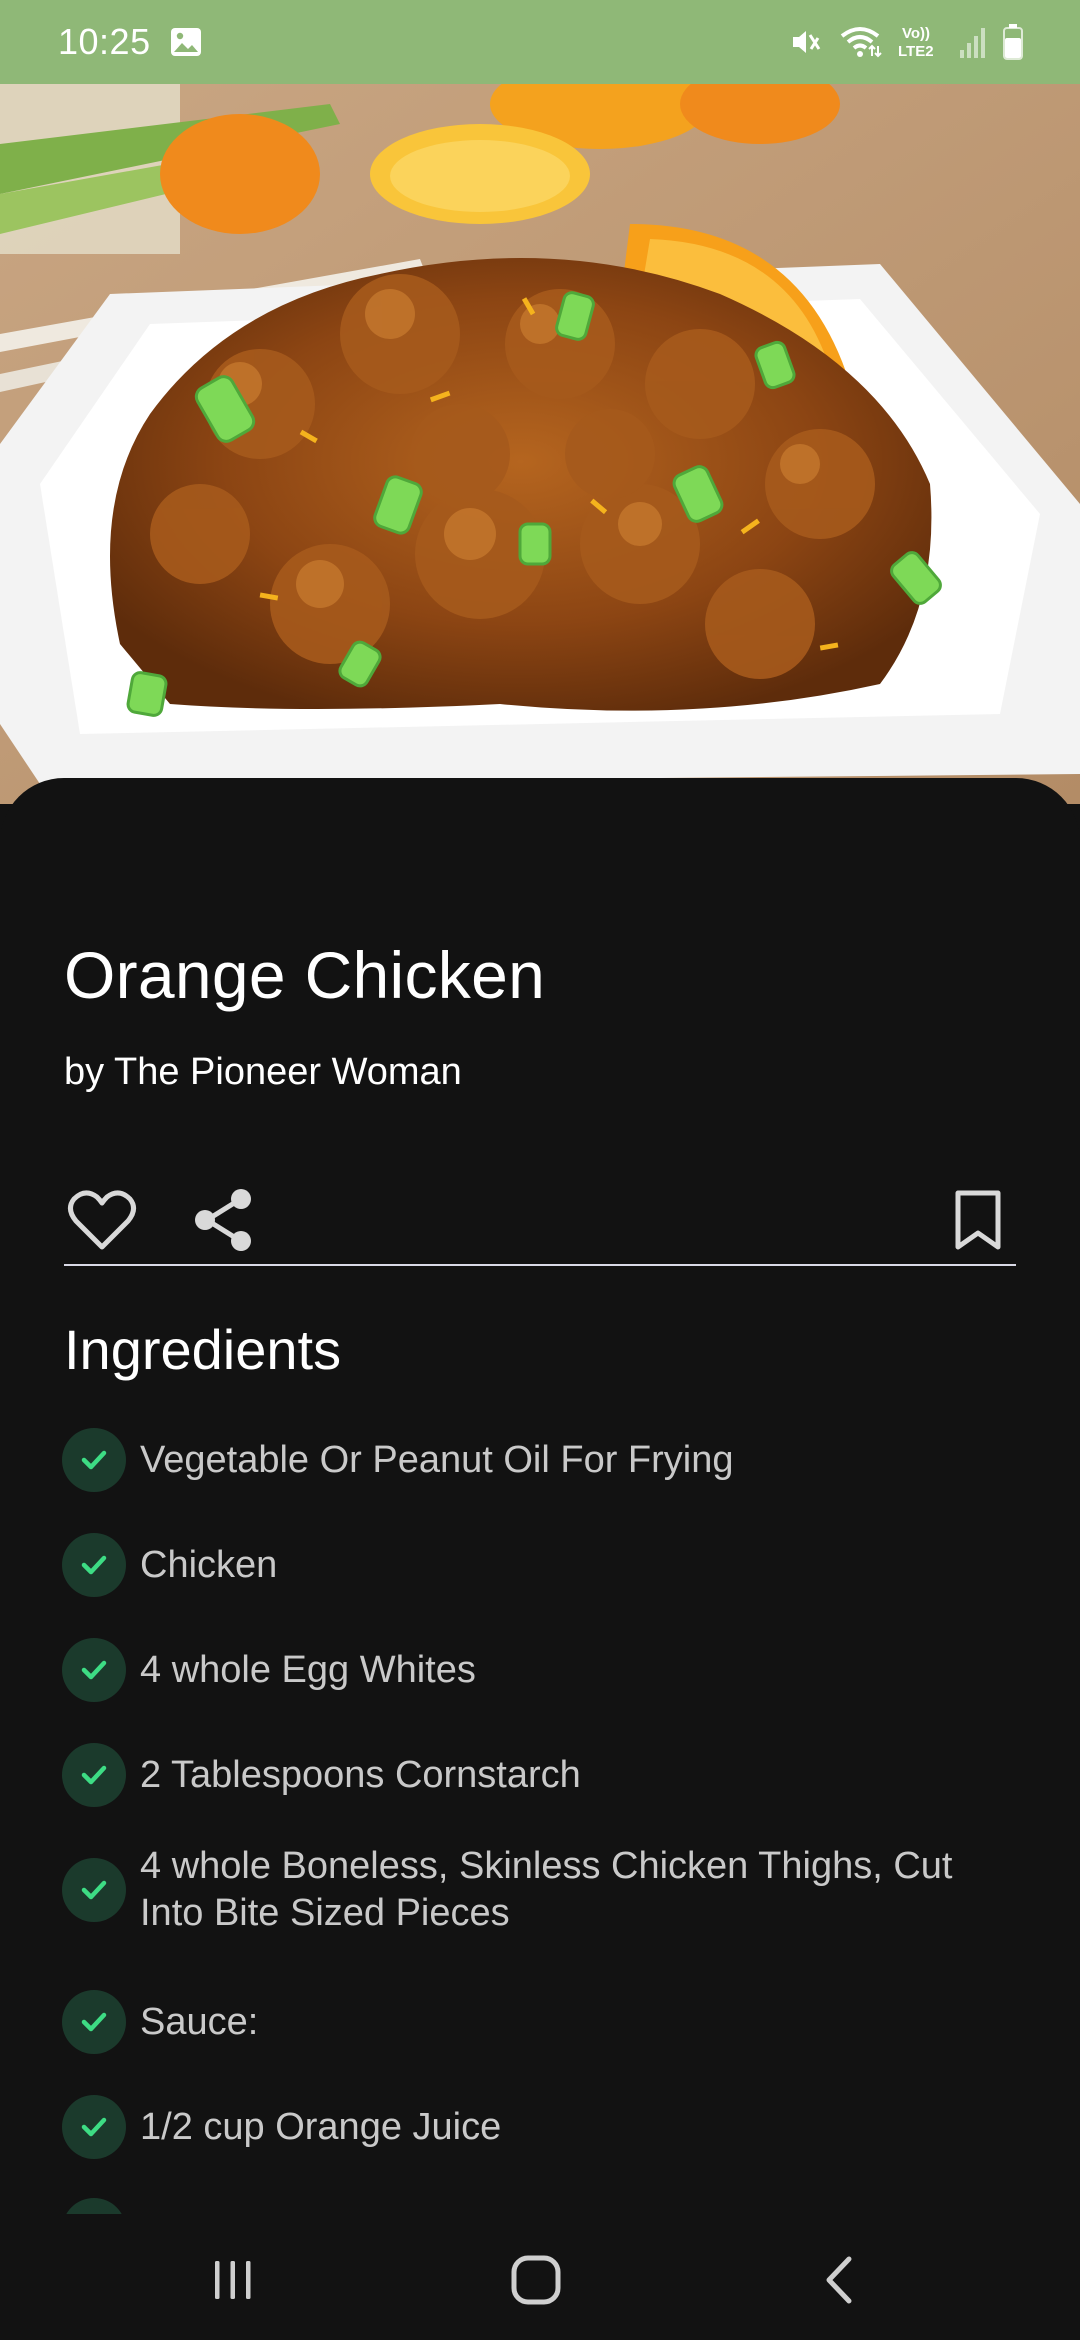 The image size is (1080, 2340). Describe the element at coordinates (203, 1349) in the screenshot. I see `ingredients-heading: Ingredients` at that location.